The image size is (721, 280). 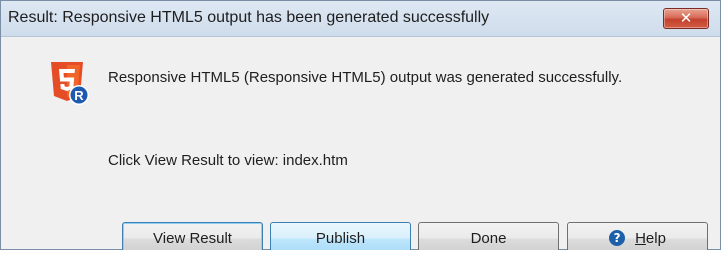 I want to click on close-icon: ✕, so click(x=686, y=18).